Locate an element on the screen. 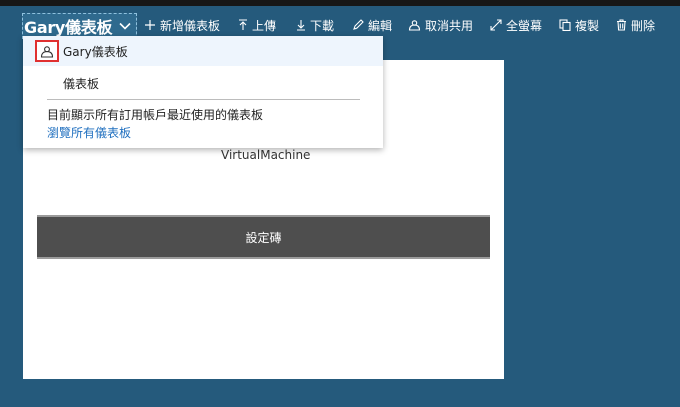 The image size is (680, 407). top-strip is located at coordinates (340, 3).